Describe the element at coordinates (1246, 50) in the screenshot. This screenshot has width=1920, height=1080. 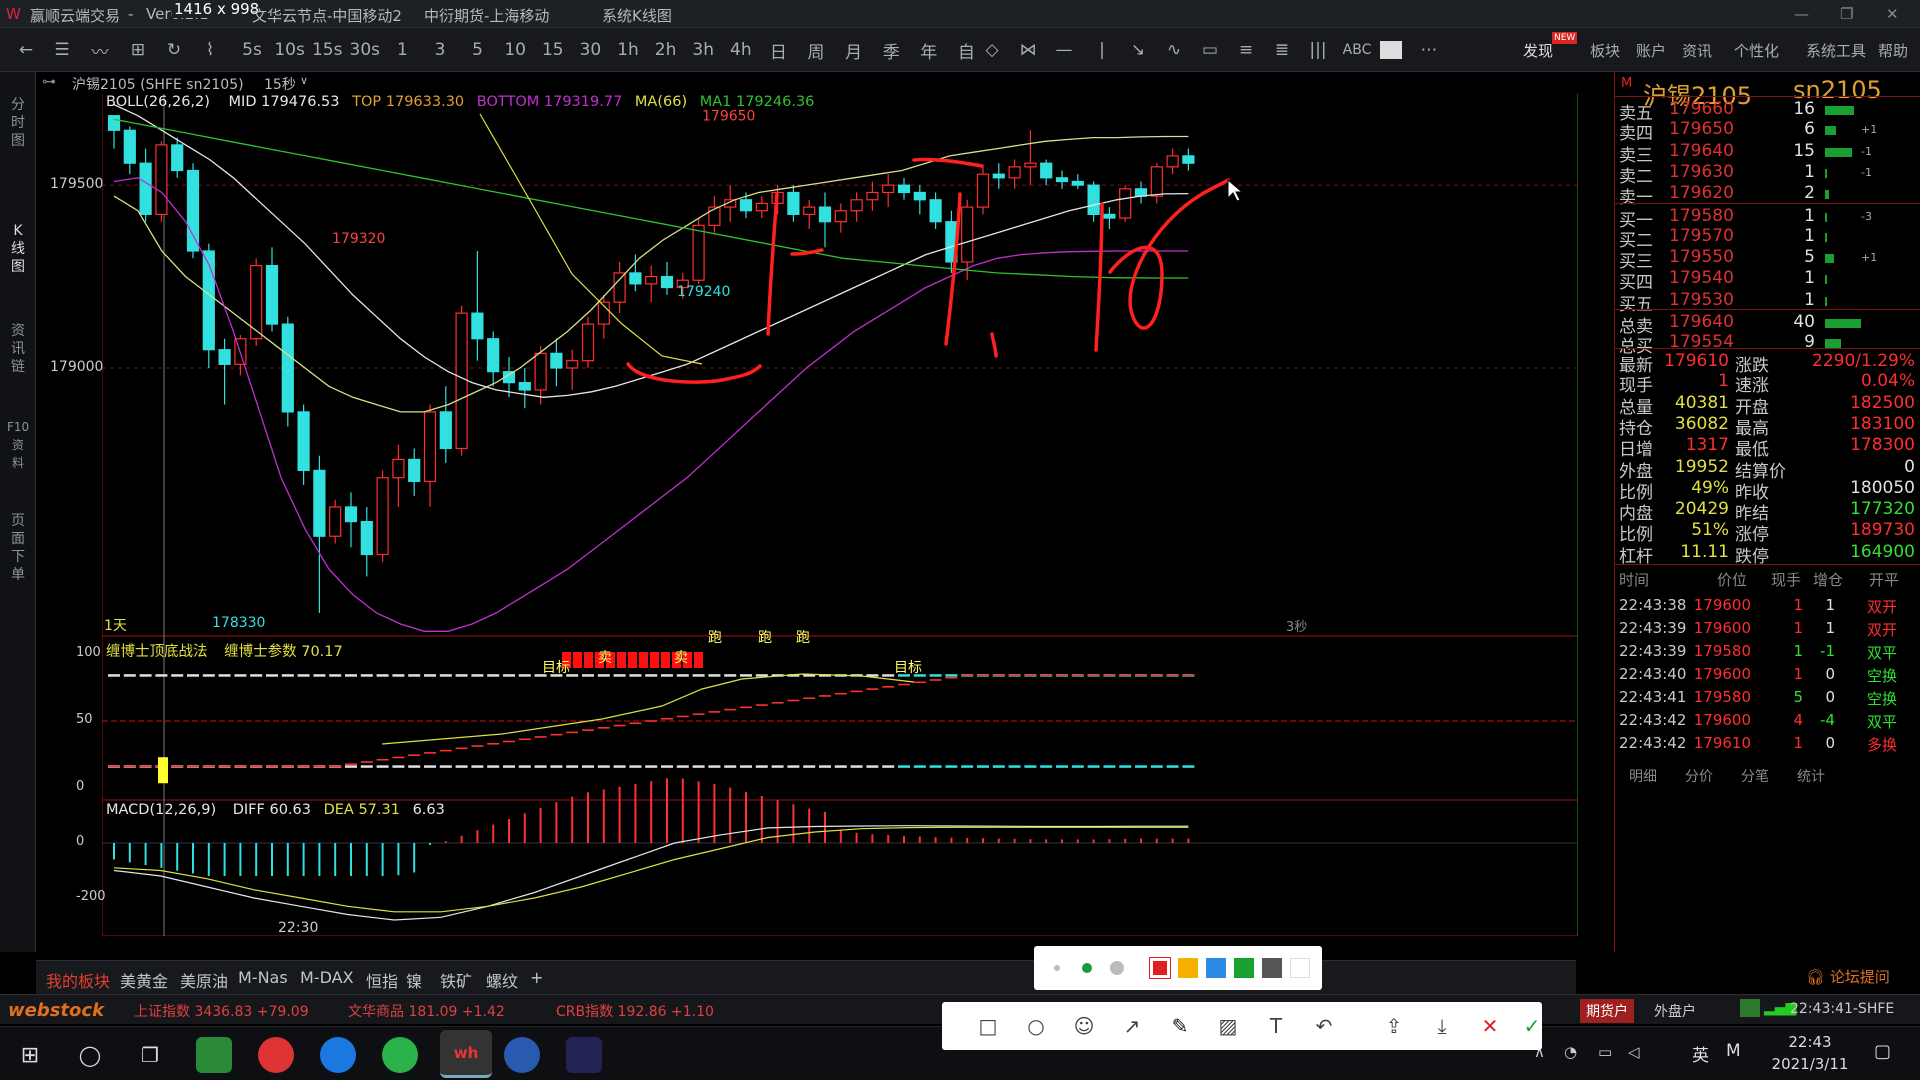
I see `channel-icon: ≡` at that location.